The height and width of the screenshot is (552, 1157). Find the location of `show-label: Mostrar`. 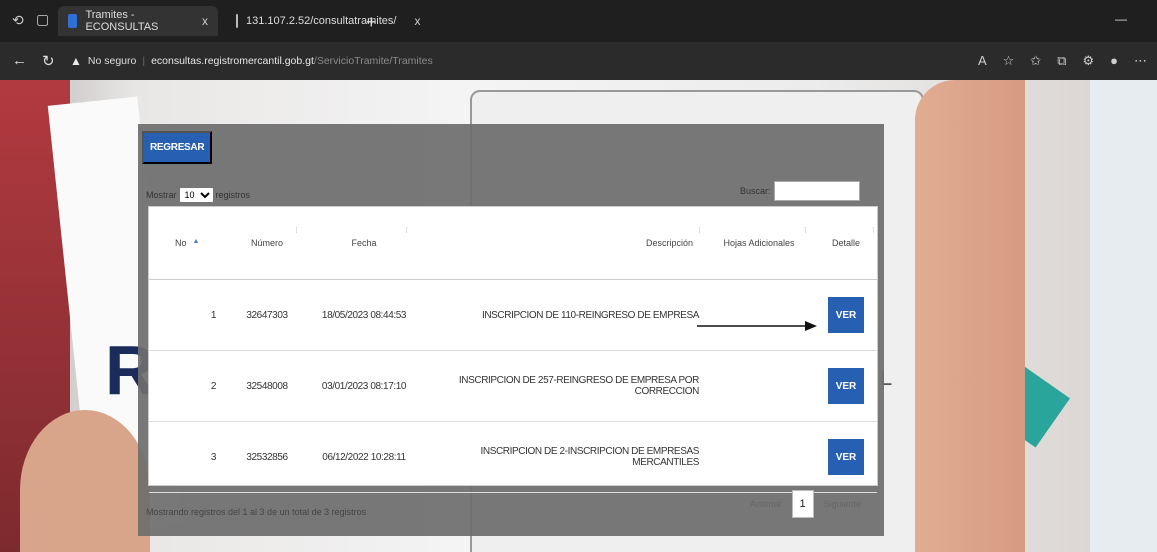

show-label: Mostrar is located at coordinates (161, 195).